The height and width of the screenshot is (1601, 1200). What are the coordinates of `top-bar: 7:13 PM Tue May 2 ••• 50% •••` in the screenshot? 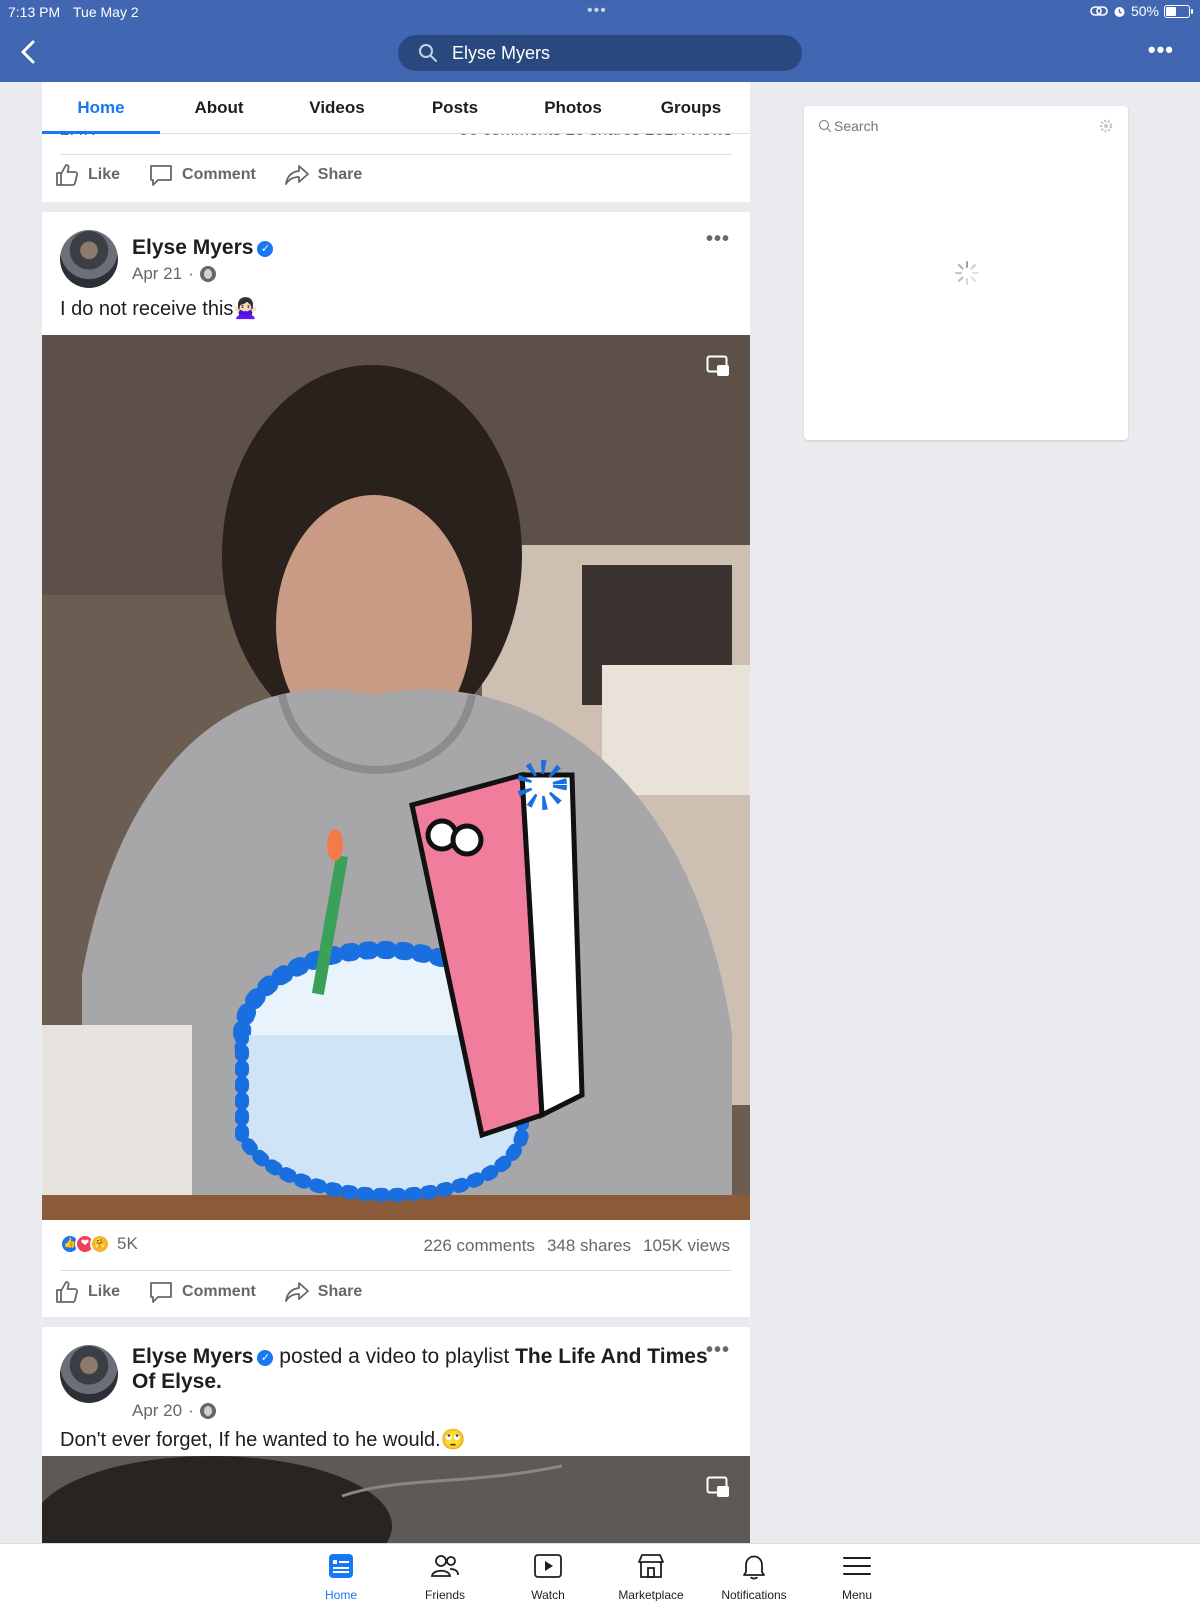 It's located at (600, 41).